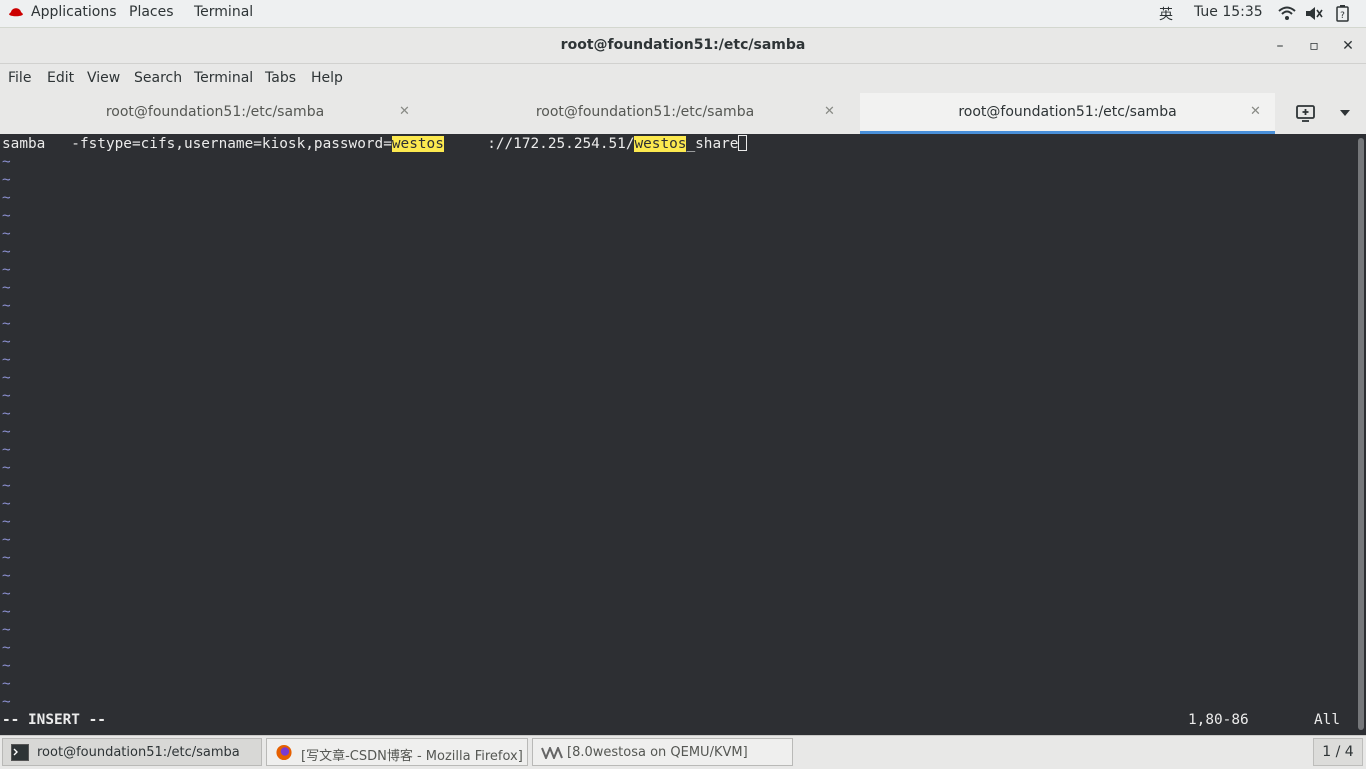 This screenshot has height=769, width=1366. What do you see at coordinates (151, 12) in the screenshot?
I see `places-menu: Places` at bounding box center [151, 12].